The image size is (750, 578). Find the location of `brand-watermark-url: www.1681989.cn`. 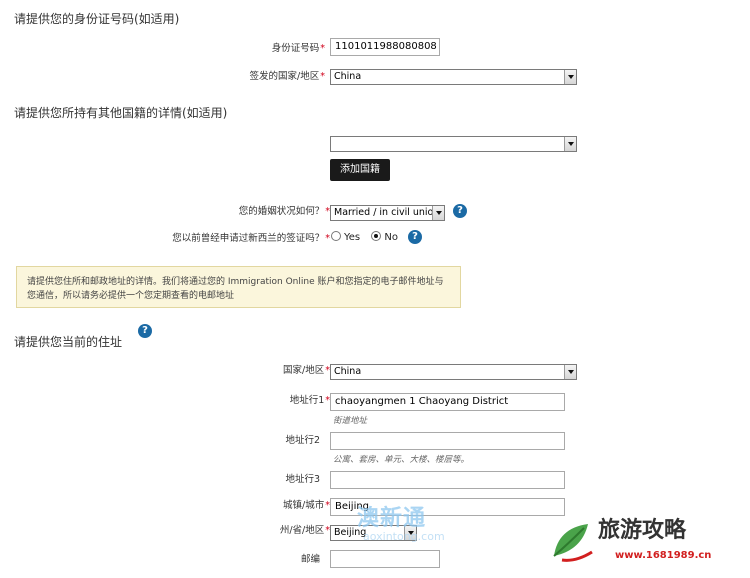

brand-watermark-url: www.1681989.cn is located at coordinates (663, 555).